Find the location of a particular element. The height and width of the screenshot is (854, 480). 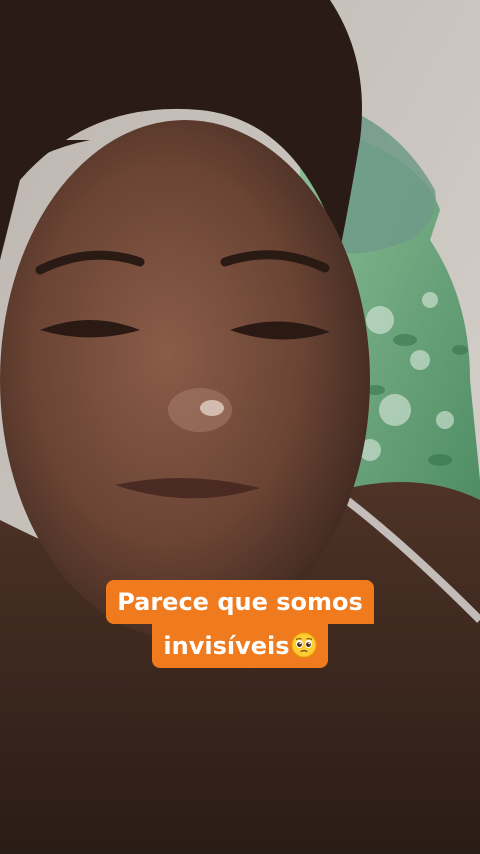

caption-line-1: Parece que somos is located at coordinates (240, 602).